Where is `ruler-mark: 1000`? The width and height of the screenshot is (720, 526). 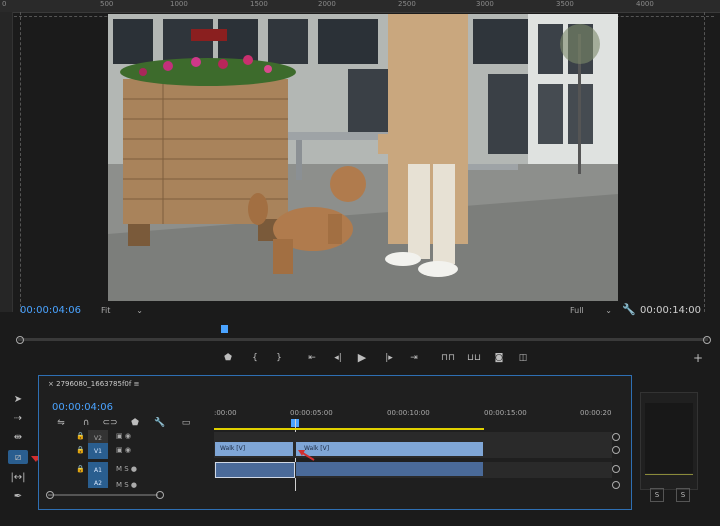 ruler-mark: 1000 is located at coordinates (179, 4).